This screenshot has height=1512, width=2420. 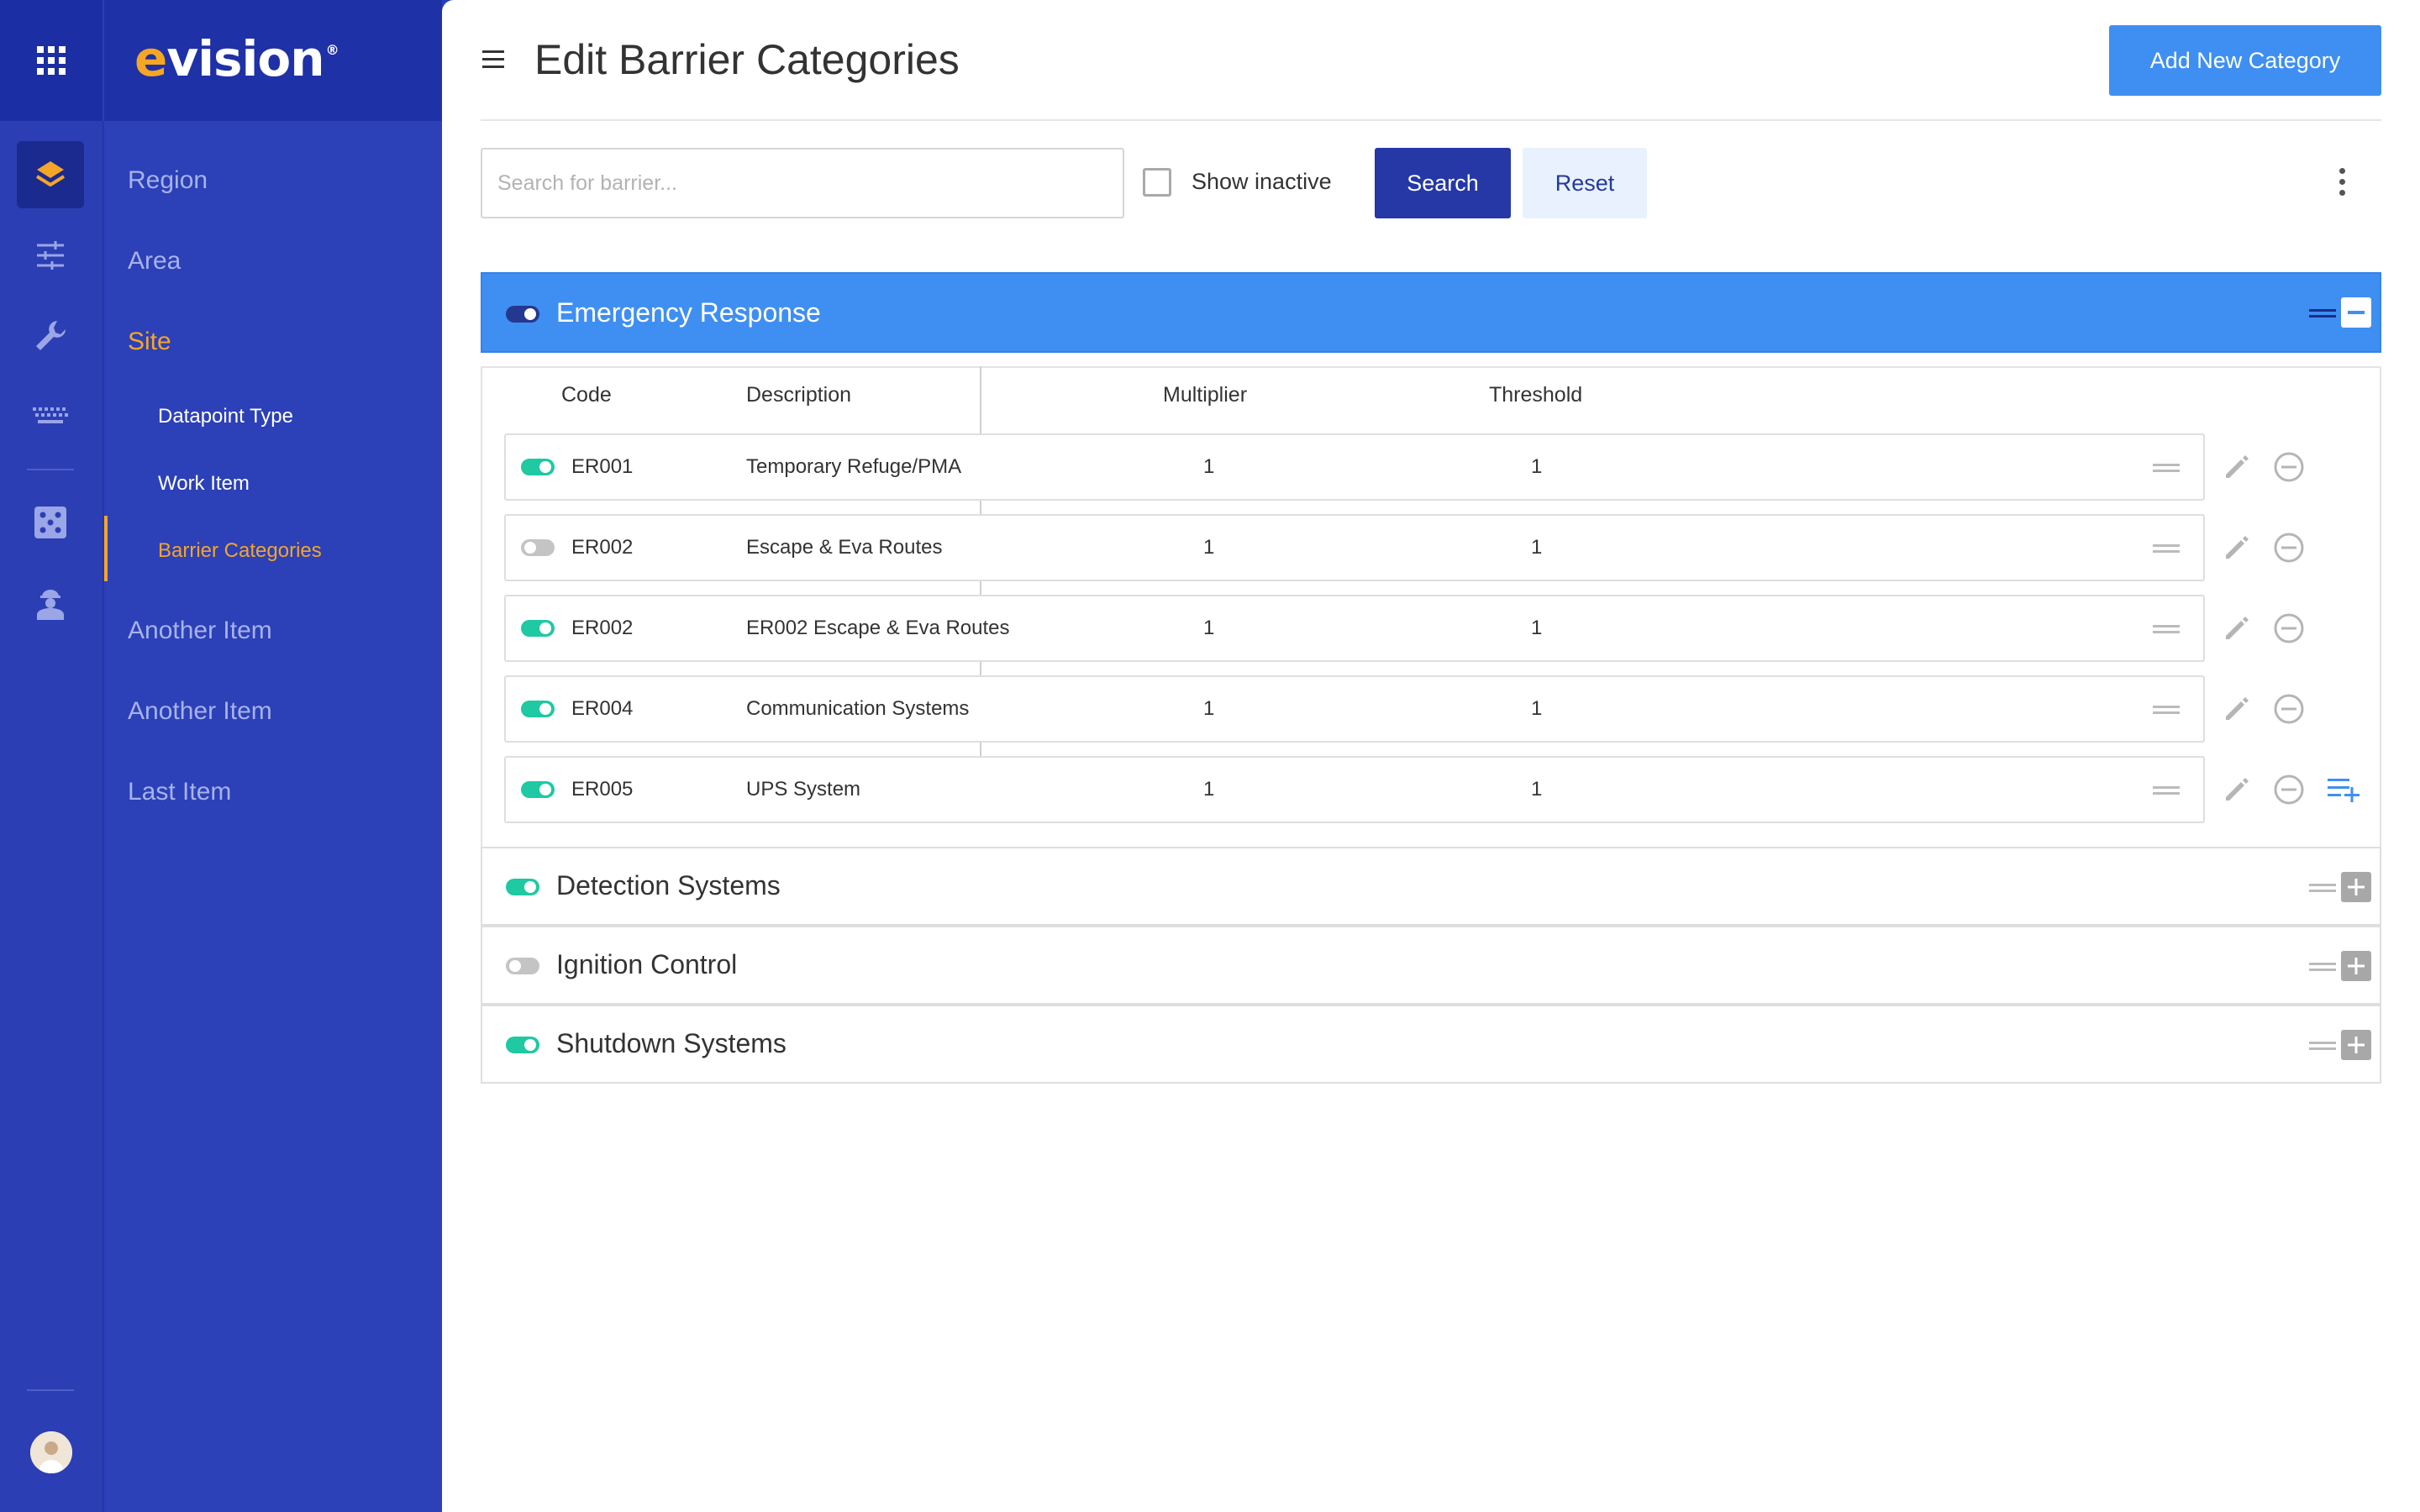 What do you see at coordinates (1431, 312) in the screenshot?
I see `category-header-emergency-response: Emergency Response` at bounding box center [1431, 312].